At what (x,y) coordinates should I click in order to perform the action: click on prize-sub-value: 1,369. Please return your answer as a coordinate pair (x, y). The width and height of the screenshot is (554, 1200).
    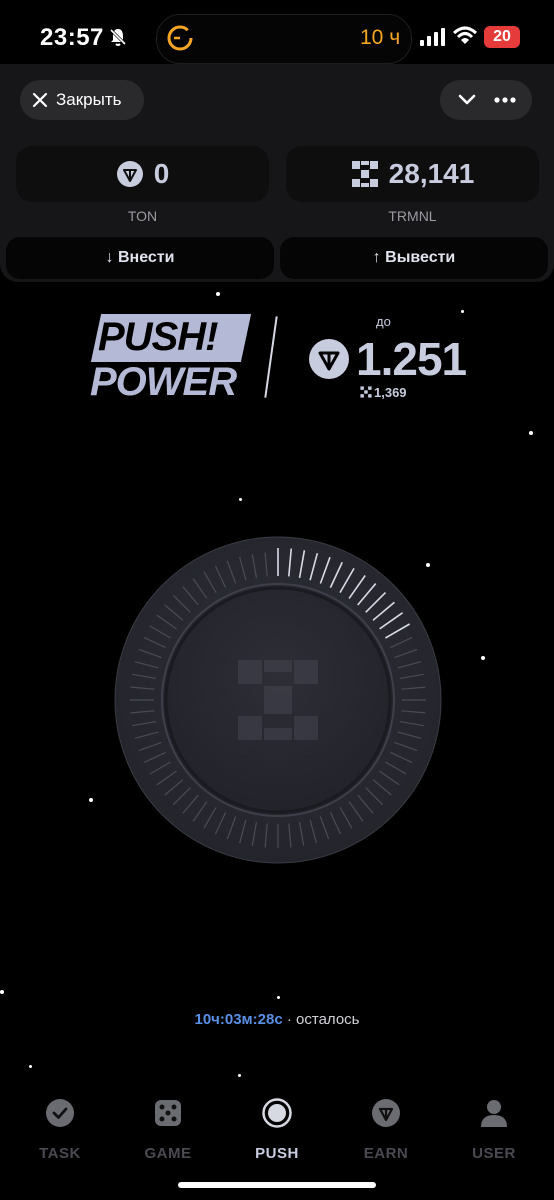
    Looking at the image, I should click on (390, 392).